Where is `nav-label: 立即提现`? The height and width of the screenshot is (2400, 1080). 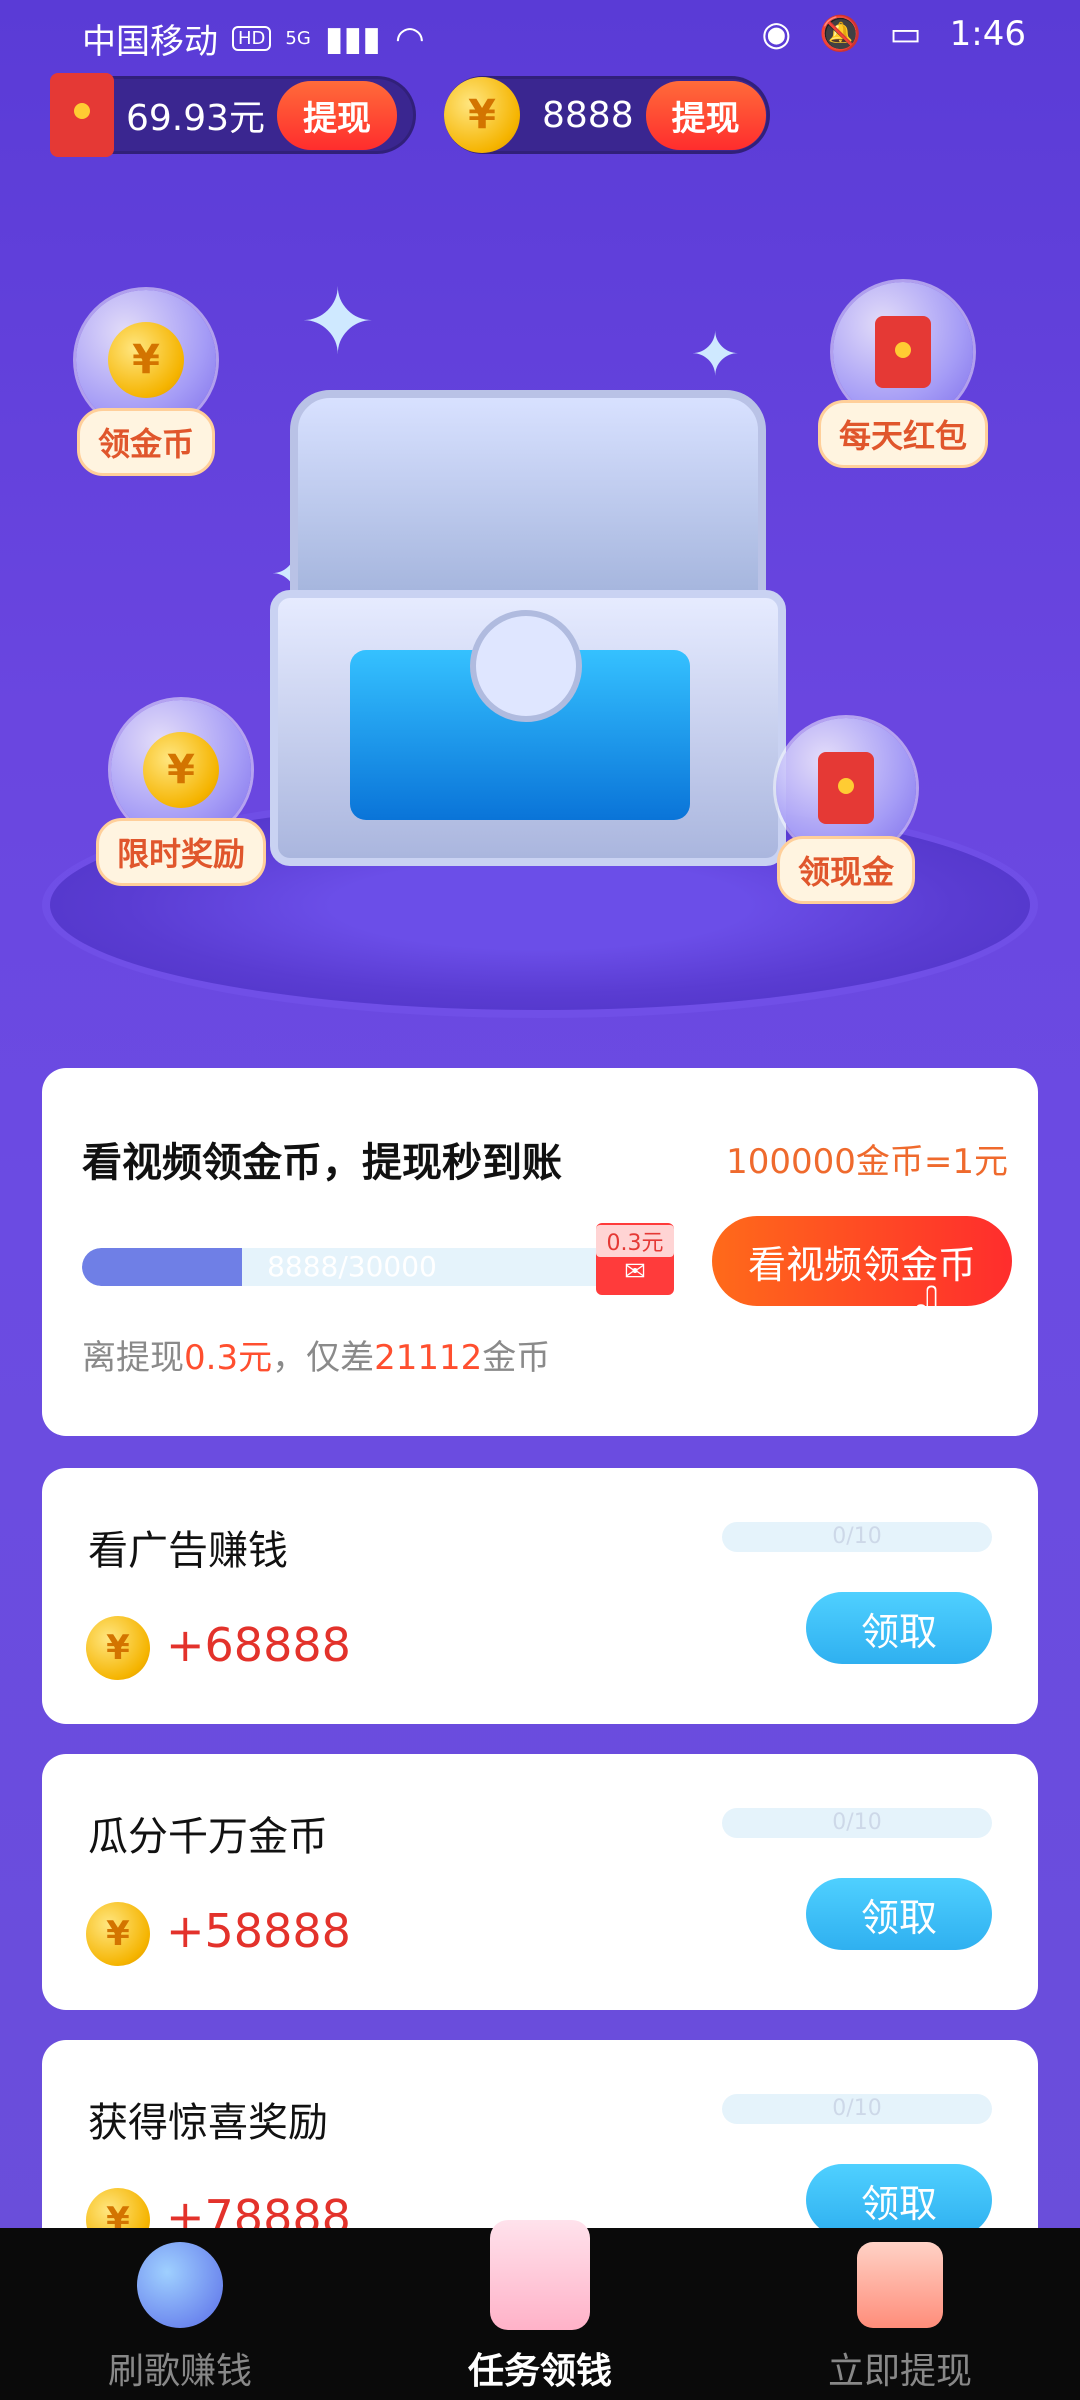
nav-label: 立即提现 is located at coordinates (899, 2371).